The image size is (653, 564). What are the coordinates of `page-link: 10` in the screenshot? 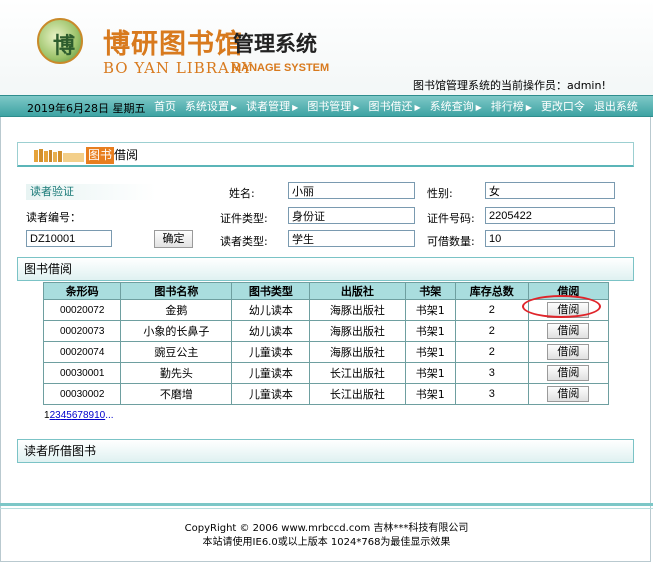 It's located at (99, 415).